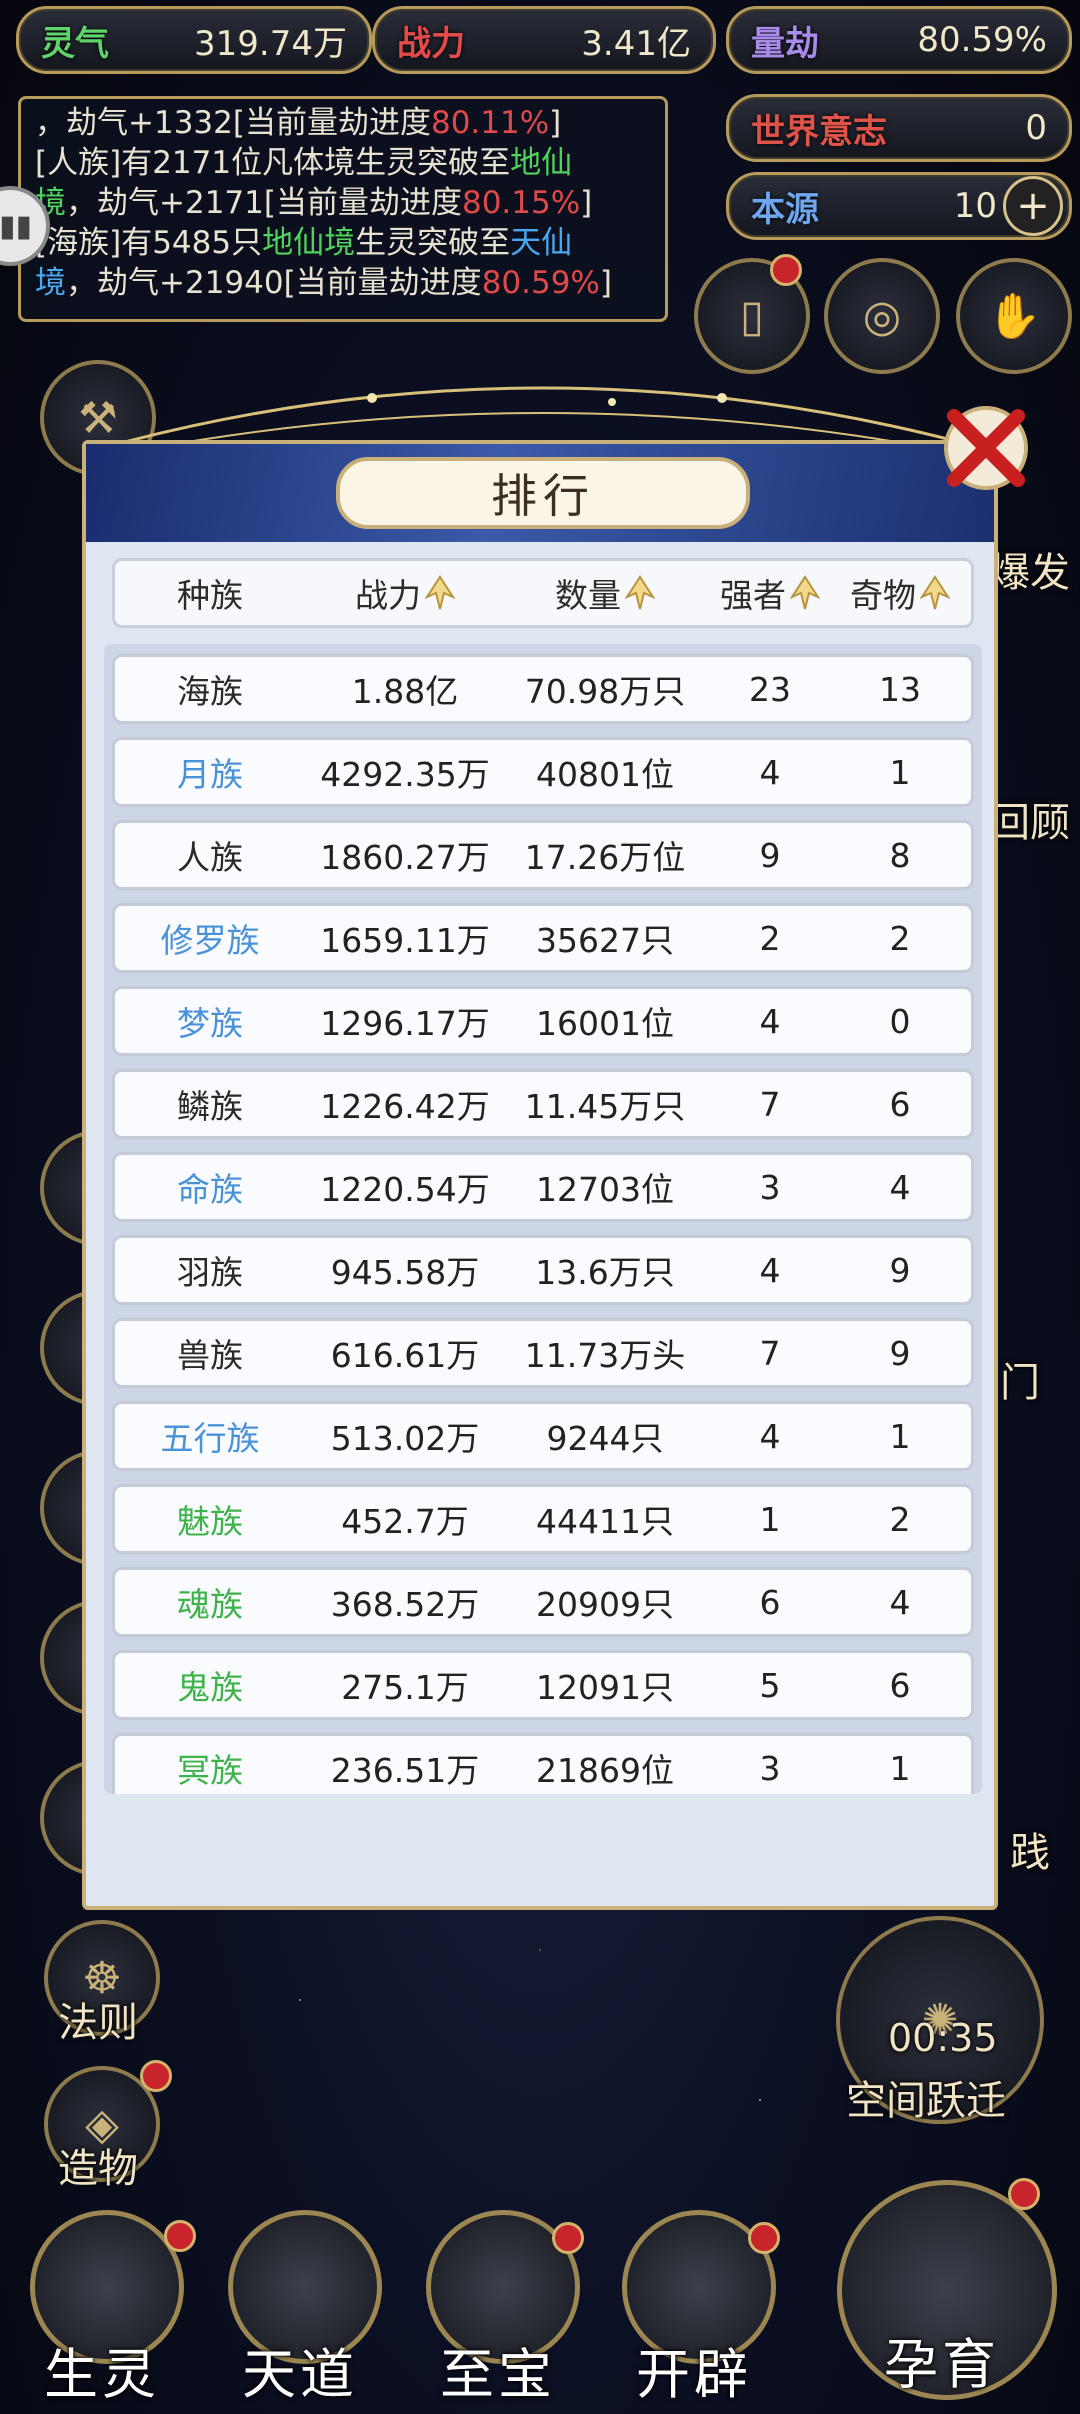 This screenshot has height=2414, width=1080. I want to click on space-jump-label: 空间跃迁, so click(926, 2101).